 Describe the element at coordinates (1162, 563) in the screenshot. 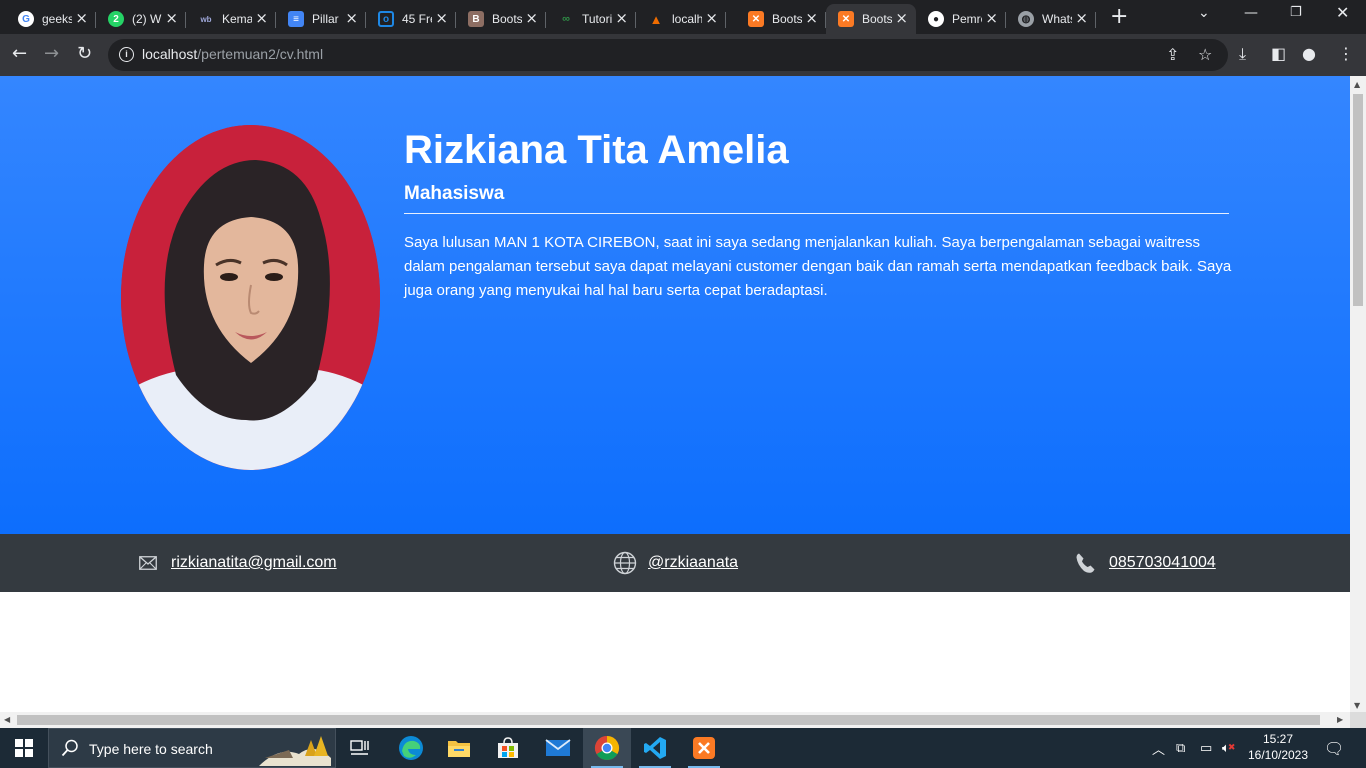

I see `phone-link: 085703041004` at that location.